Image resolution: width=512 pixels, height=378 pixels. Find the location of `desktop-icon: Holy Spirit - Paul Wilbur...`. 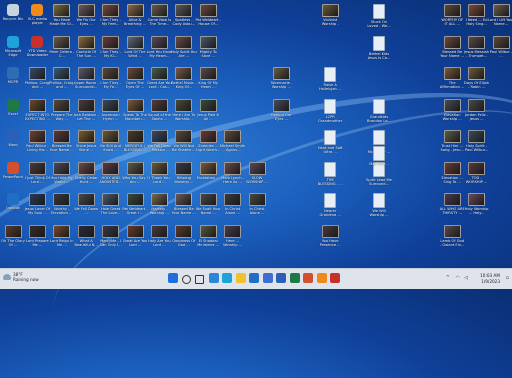

desktop-icon: Holy Spirit - Paul Wilbur... is located at coordinates (477, 141).